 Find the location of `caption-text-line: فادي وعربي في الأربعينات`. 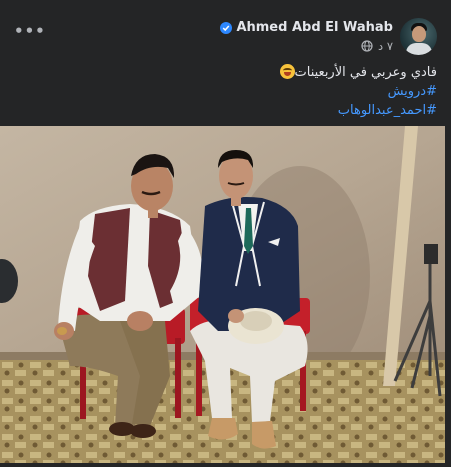

caption-text-line: فادي وعربي في الأربعينات is located at coordinates (227, 72).